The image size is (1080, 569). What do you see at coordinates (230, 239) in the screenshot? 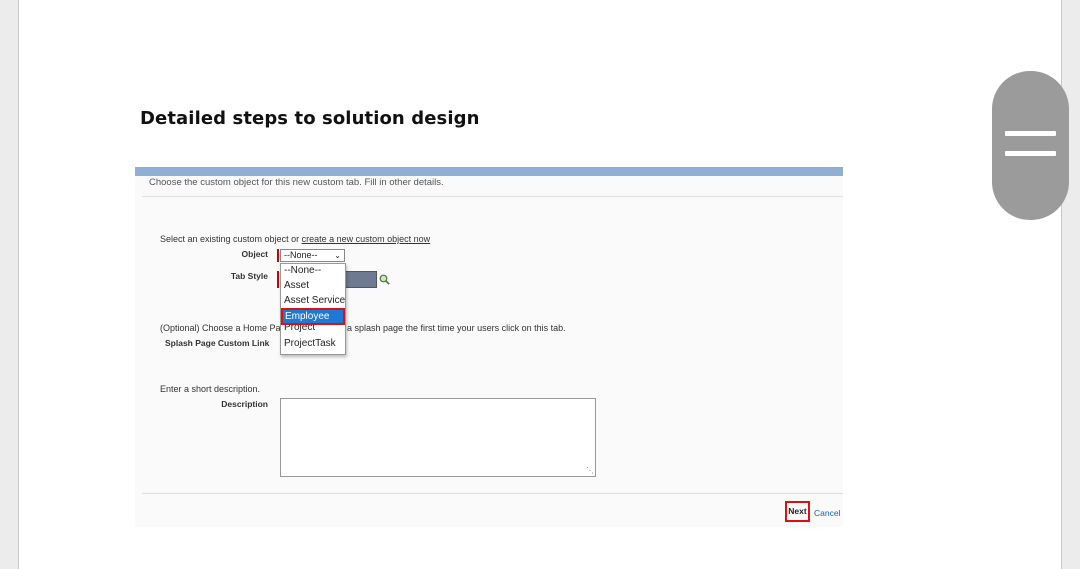
I see `select-prefix-text: Select an existing custom object or` at bounding box center [230, 239].